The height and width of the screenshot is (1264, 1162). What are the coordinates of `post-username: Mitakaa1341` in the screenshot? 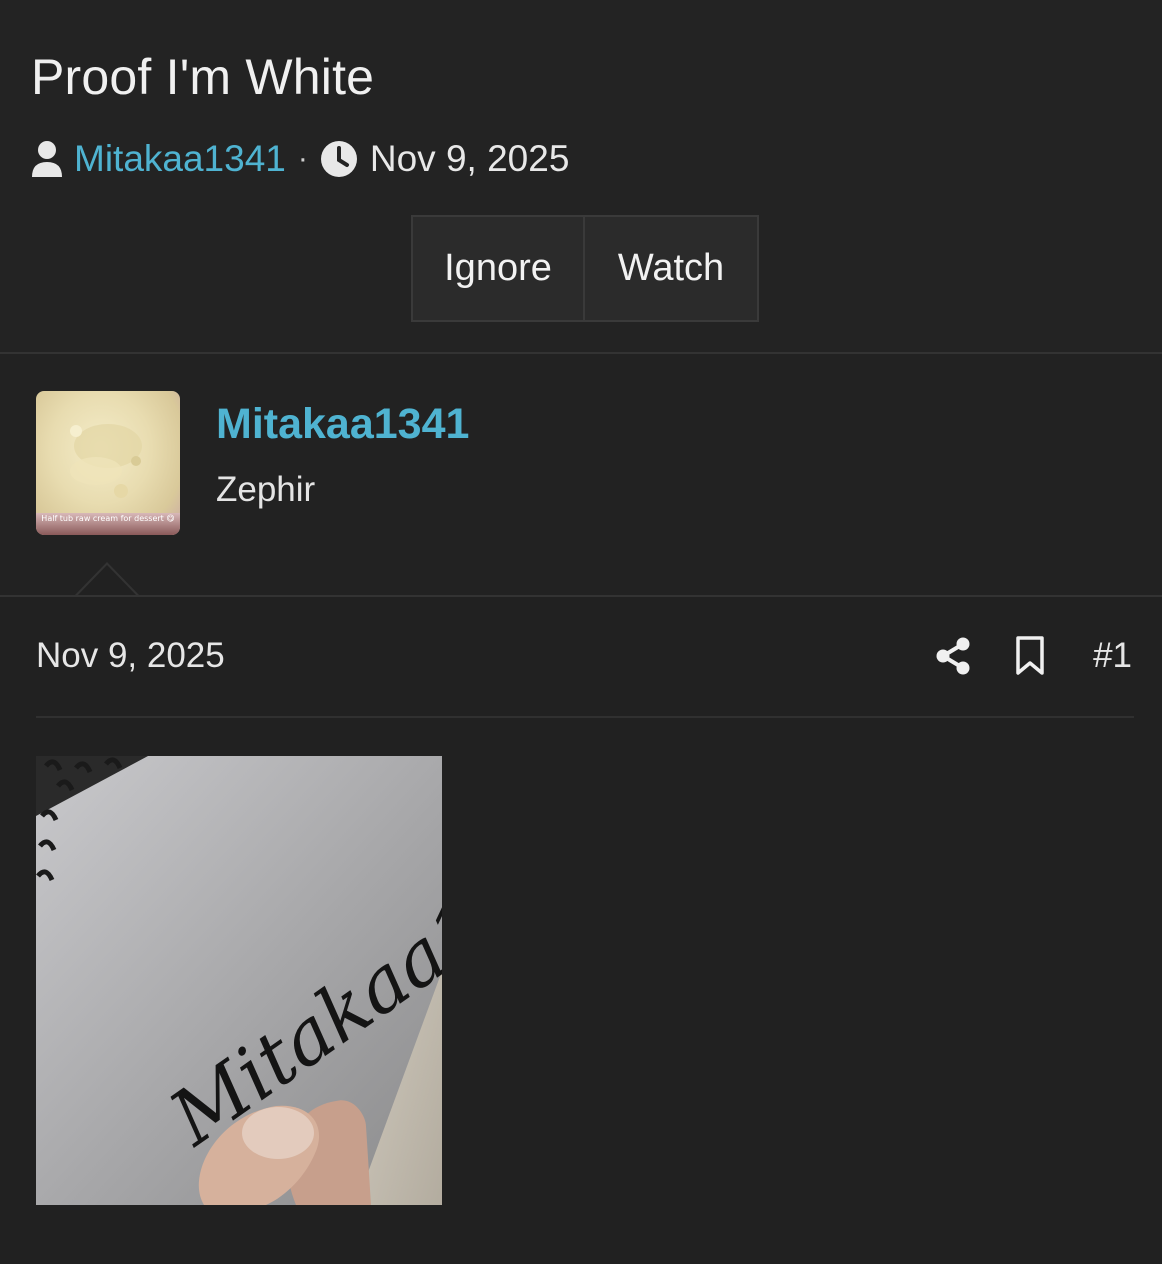 It's located at (342, 424).